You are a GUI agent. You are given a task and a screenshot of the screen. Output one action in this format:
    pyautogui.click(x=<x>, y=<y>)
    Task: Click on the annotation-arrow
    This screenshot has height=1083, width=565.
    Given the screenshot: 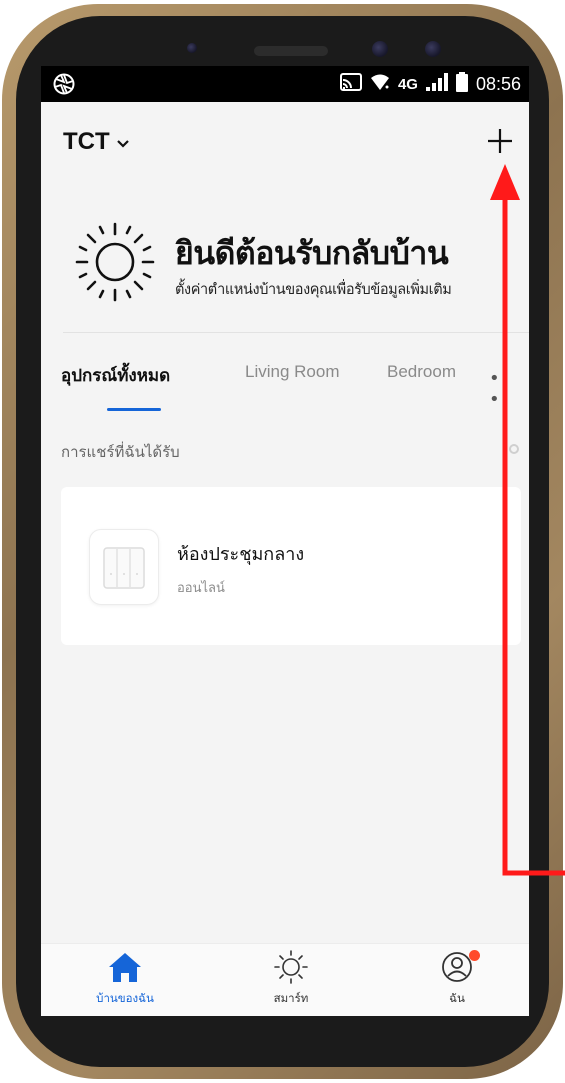 What is the action you would take?
    pyautogui.click(x=527, y=520)
    